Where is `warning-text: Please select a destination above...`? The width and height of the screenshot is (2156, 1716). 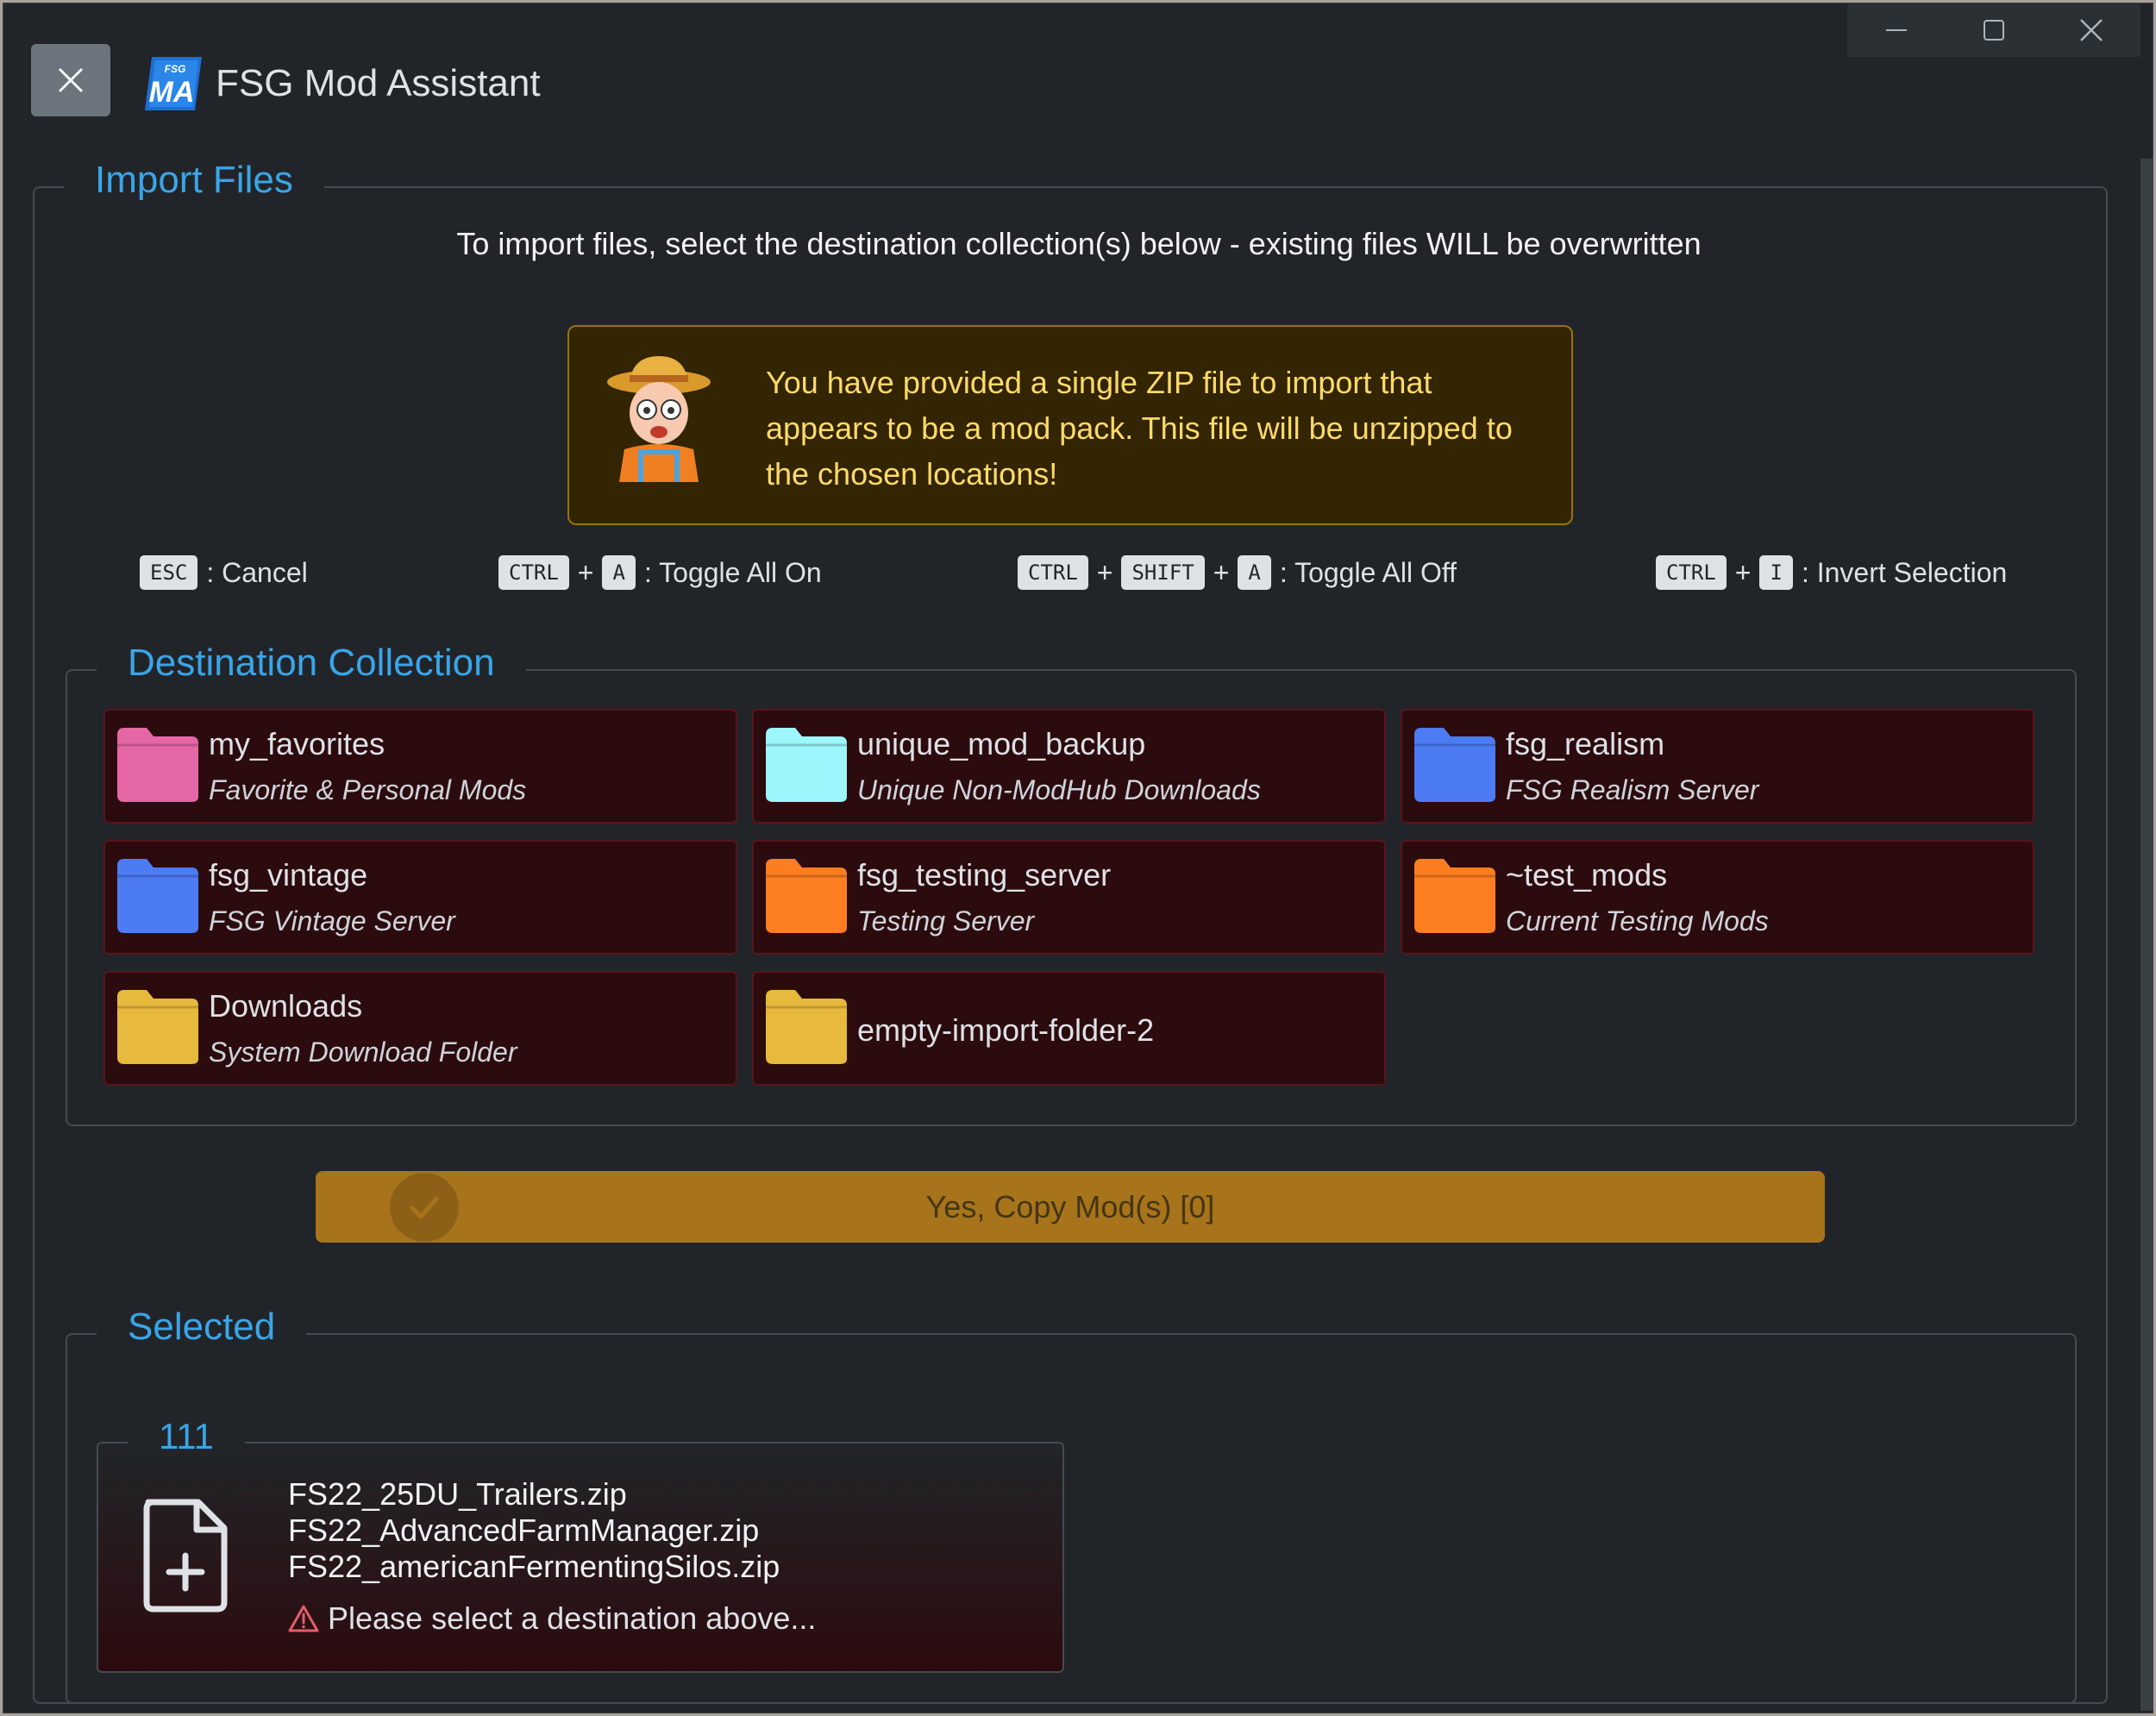 warning-text: Please select a destination above... is located at coordinates (572, 1618).